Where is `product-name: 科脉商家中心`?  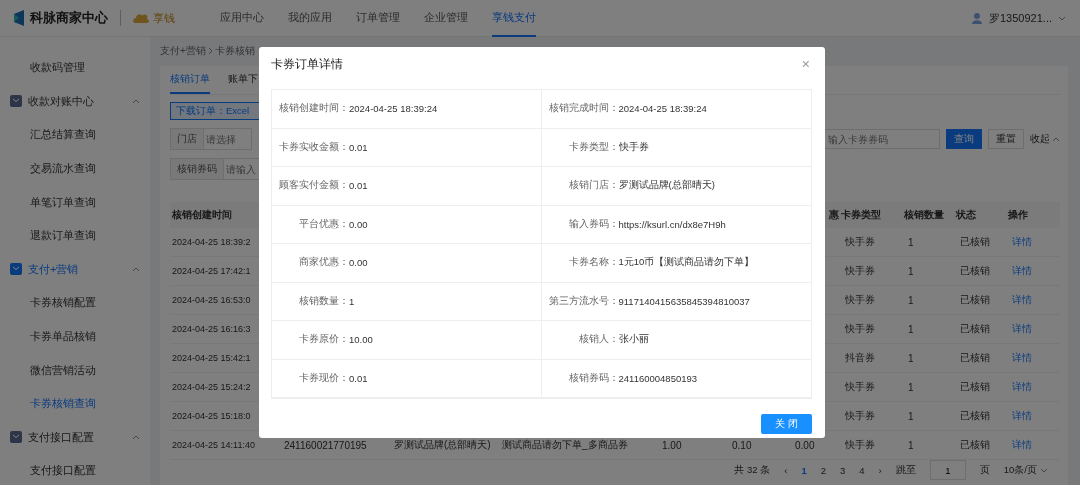
product-name: 科脉商家中心 is located at coordinates (69, 18).